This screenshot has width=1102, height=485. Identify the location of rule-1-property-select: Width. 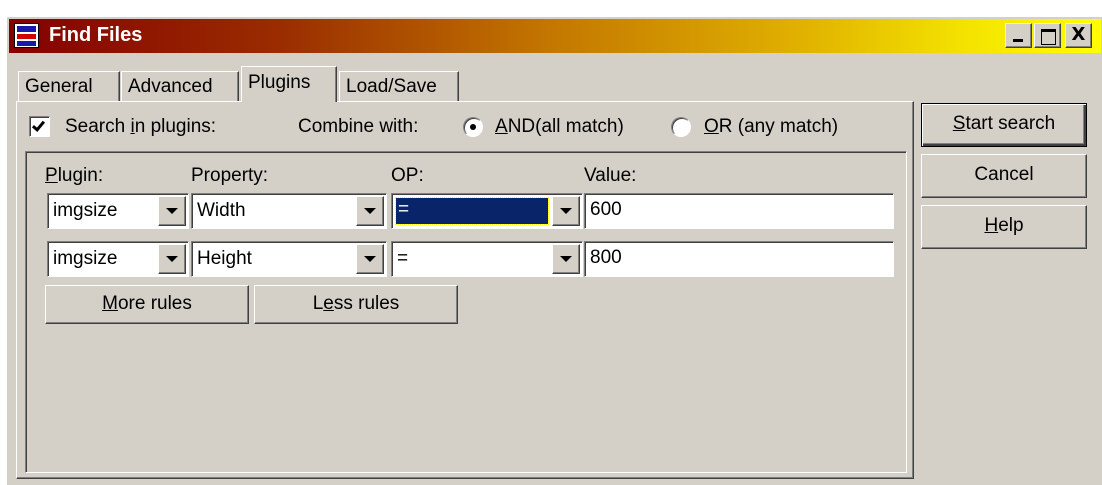
(289, 211).